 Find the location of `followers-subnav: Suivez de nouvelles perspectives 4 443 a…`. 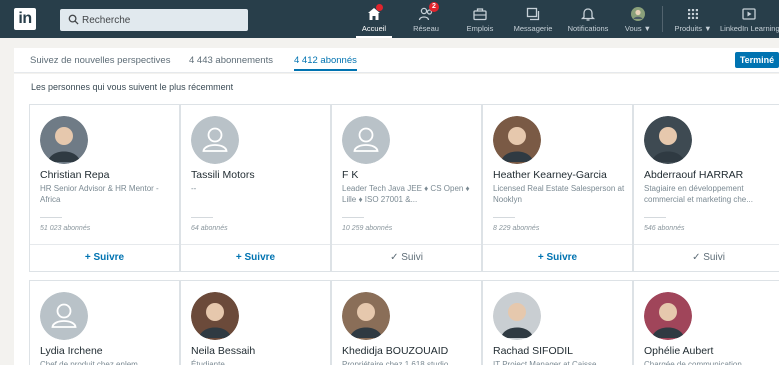

followers-subnav: Suivez de nouvelles perspectives 4 443 a… is located at coordinates (396, 60).